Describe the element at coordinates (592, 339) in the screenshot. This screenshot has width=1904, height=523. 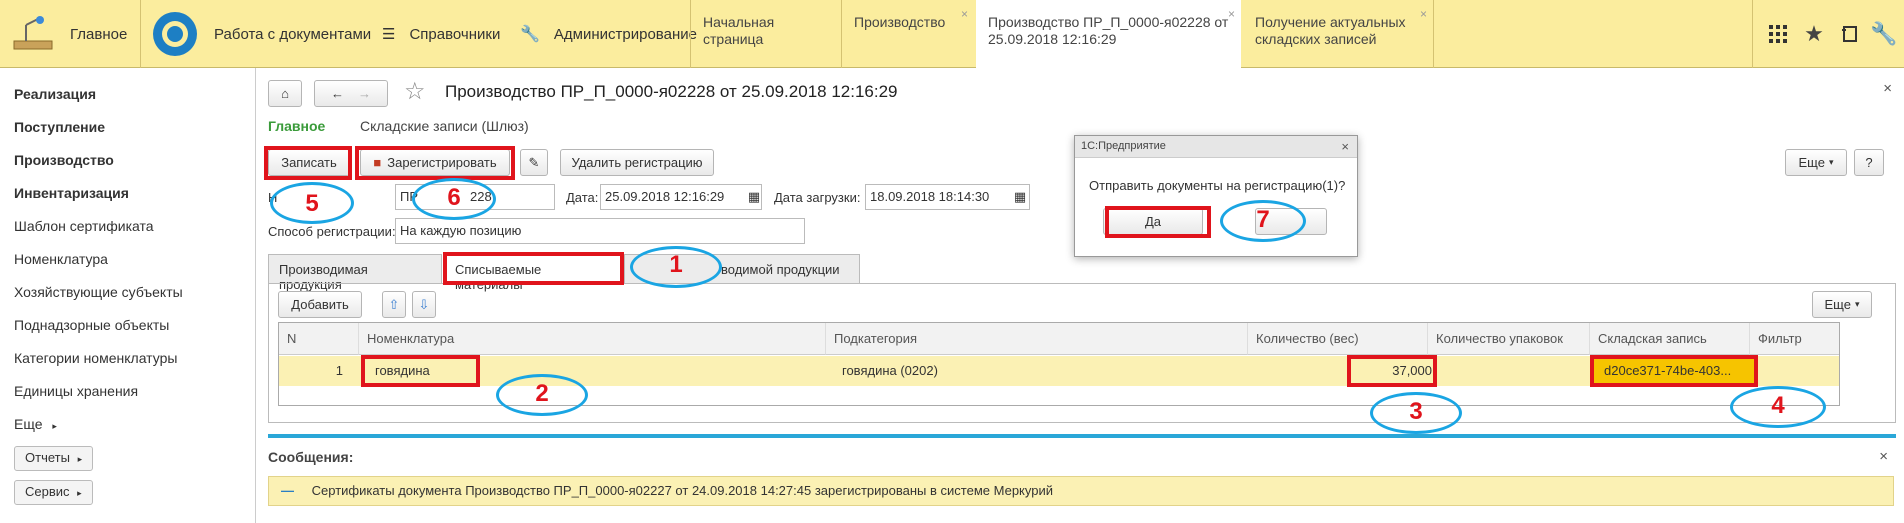
I see `column-header-nomenclature: Номенклатура` at that location.